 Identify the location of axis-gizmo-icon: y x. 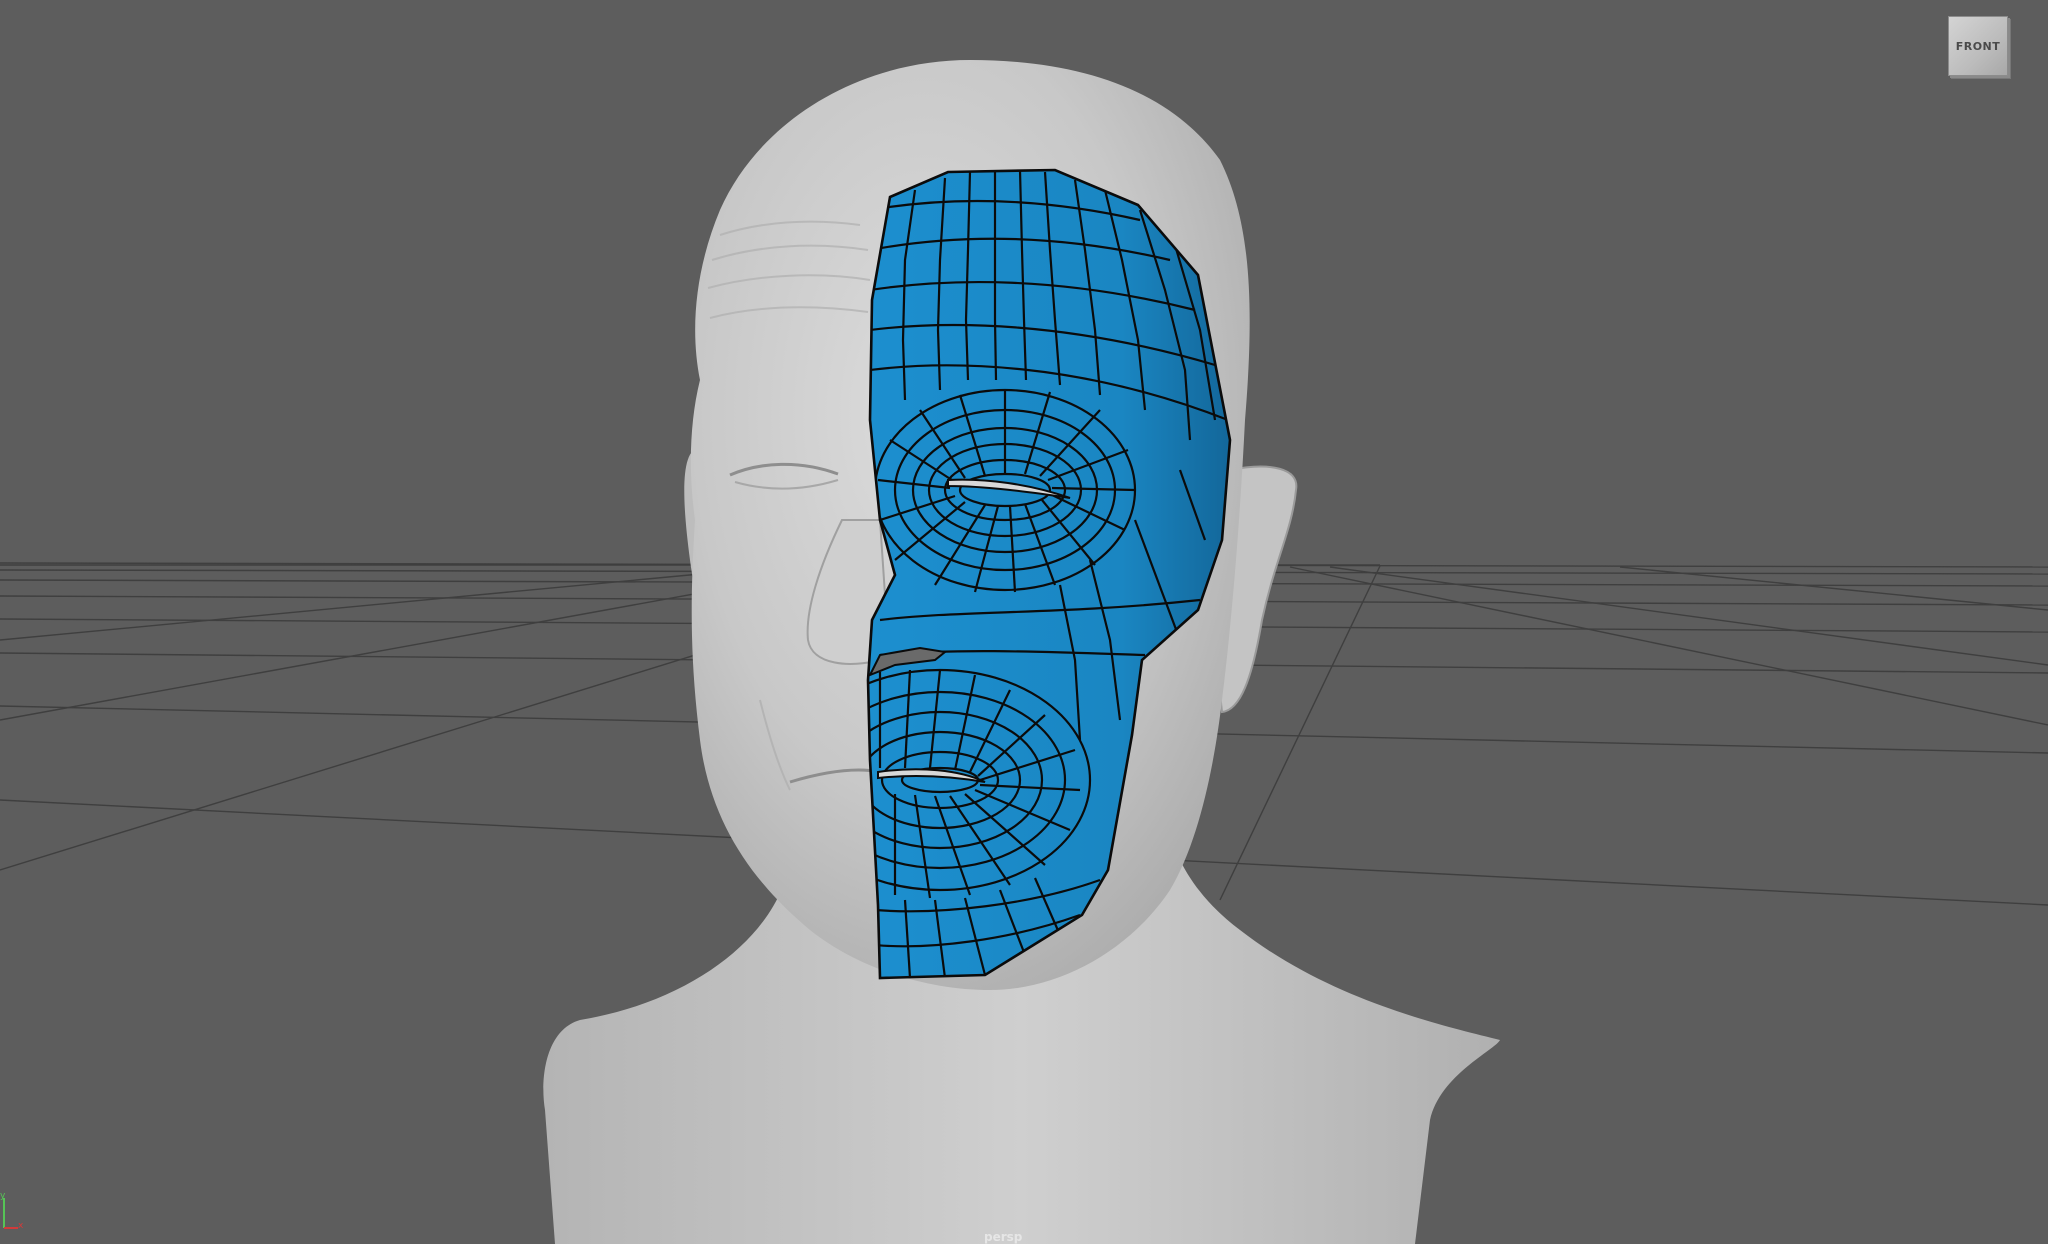
(12, 1211).